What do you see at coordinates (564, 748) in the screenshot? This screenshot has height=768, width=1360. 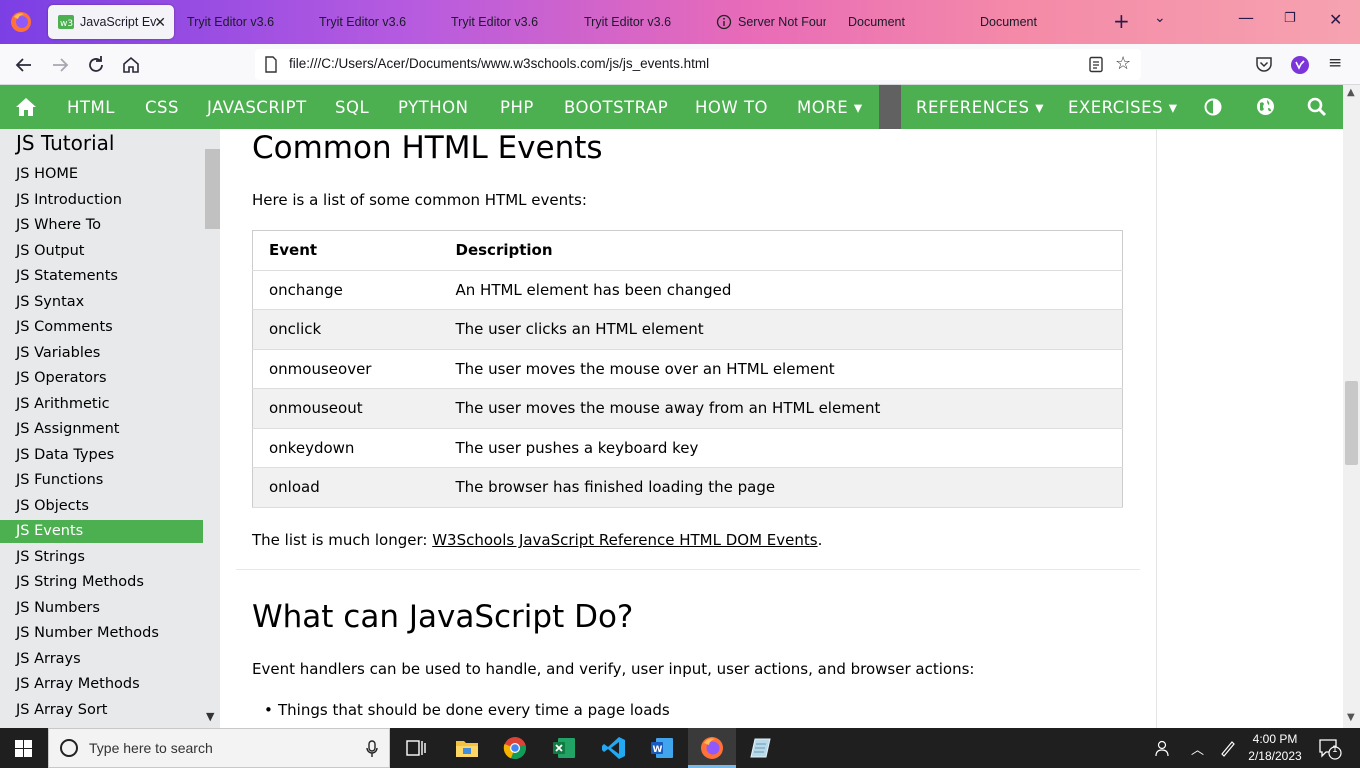 I see `excel-icon` at bounding box center [564, 748].